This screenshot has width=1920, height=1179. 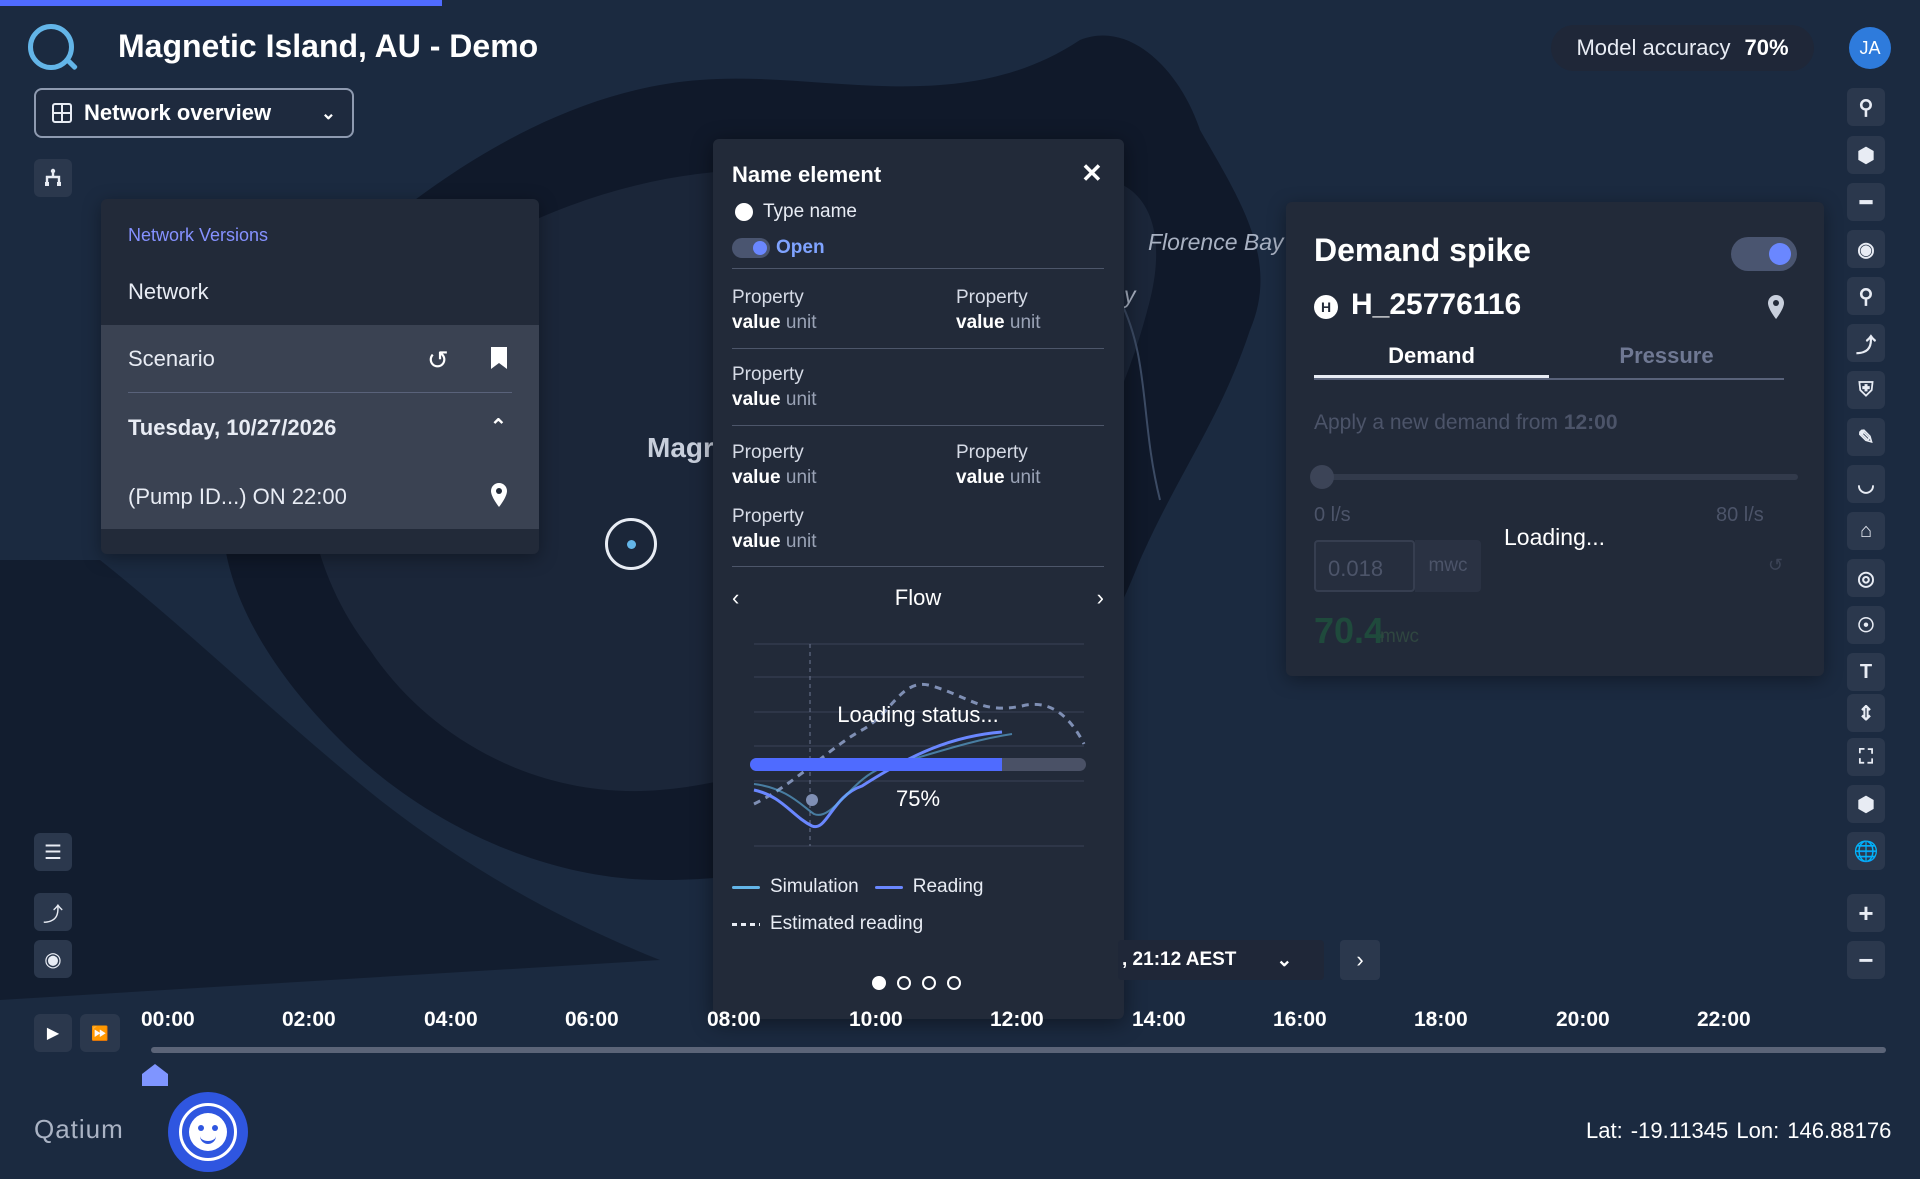 I want to click on reset-icon: ↺, so click(x=1775, y=565).